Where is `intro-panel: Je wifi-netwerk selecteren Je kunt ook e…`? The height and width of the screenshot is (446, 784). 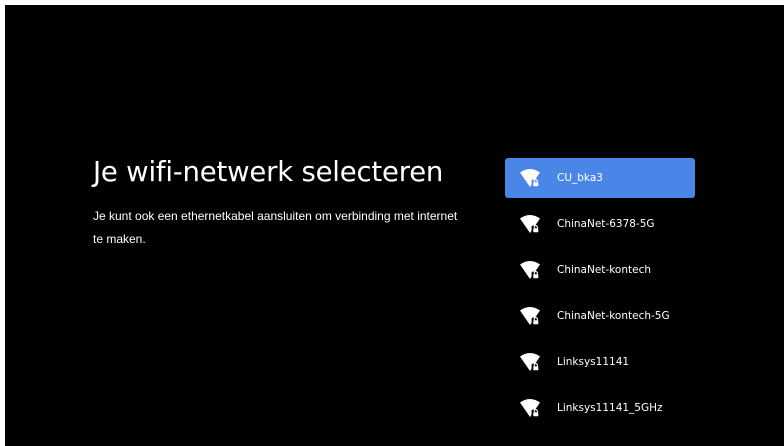
intro-panel: Je wifi-netwerk selecteren Je kunt ook e… is located at coordinates (278, 203).